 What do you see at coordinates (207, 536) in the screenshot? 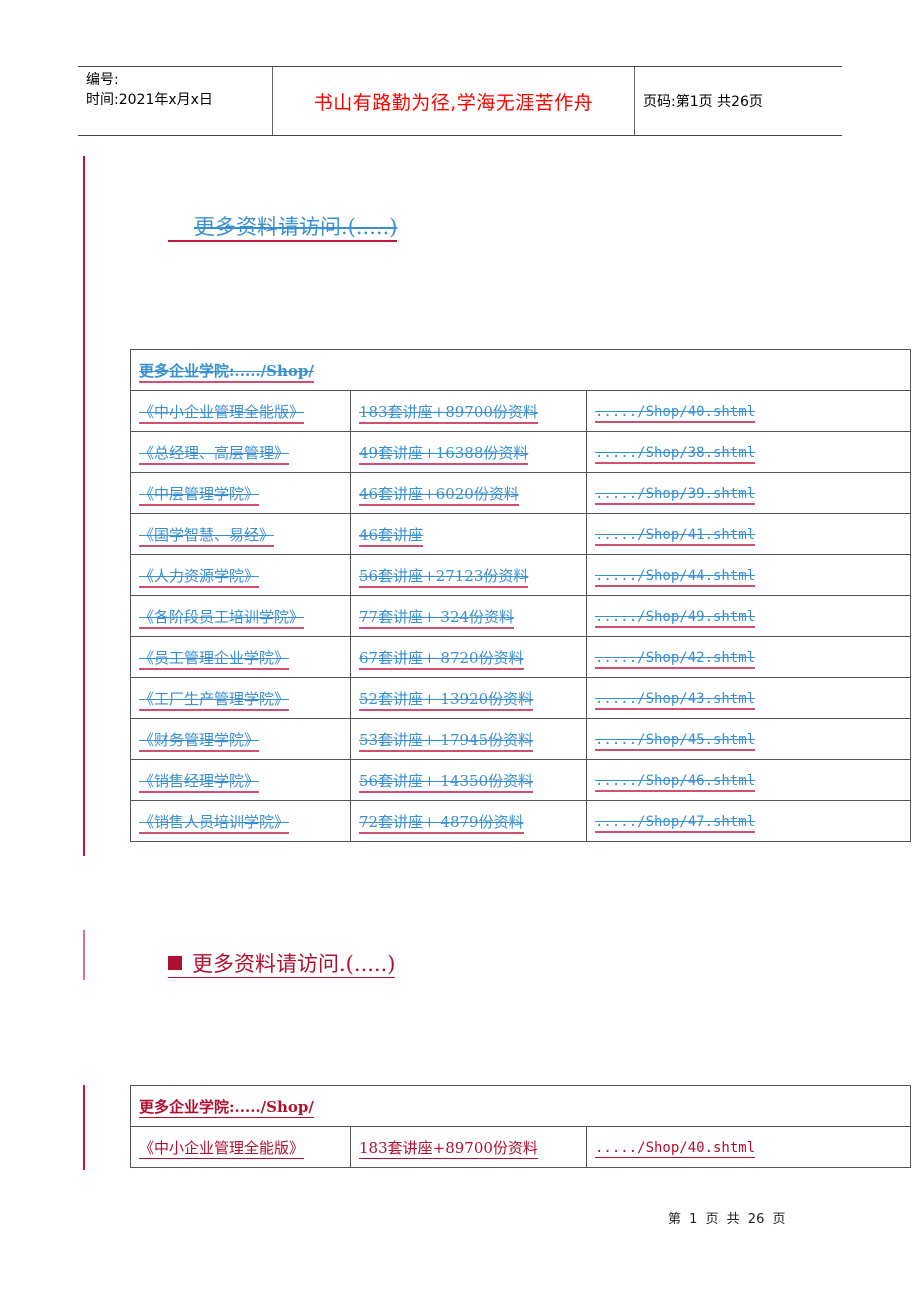
I see `course-name-link: 《国学智慧、易经》` at bounding box center [207, 536].